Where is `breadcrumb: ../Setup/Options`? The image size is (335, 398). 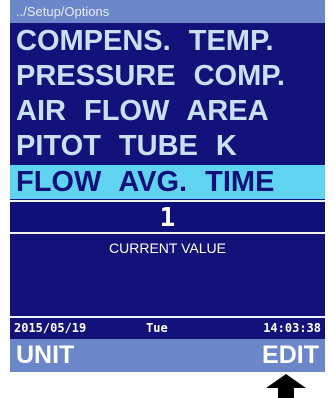 breadcrumb: ../Setup/Options is located at coordinates (167, 11).